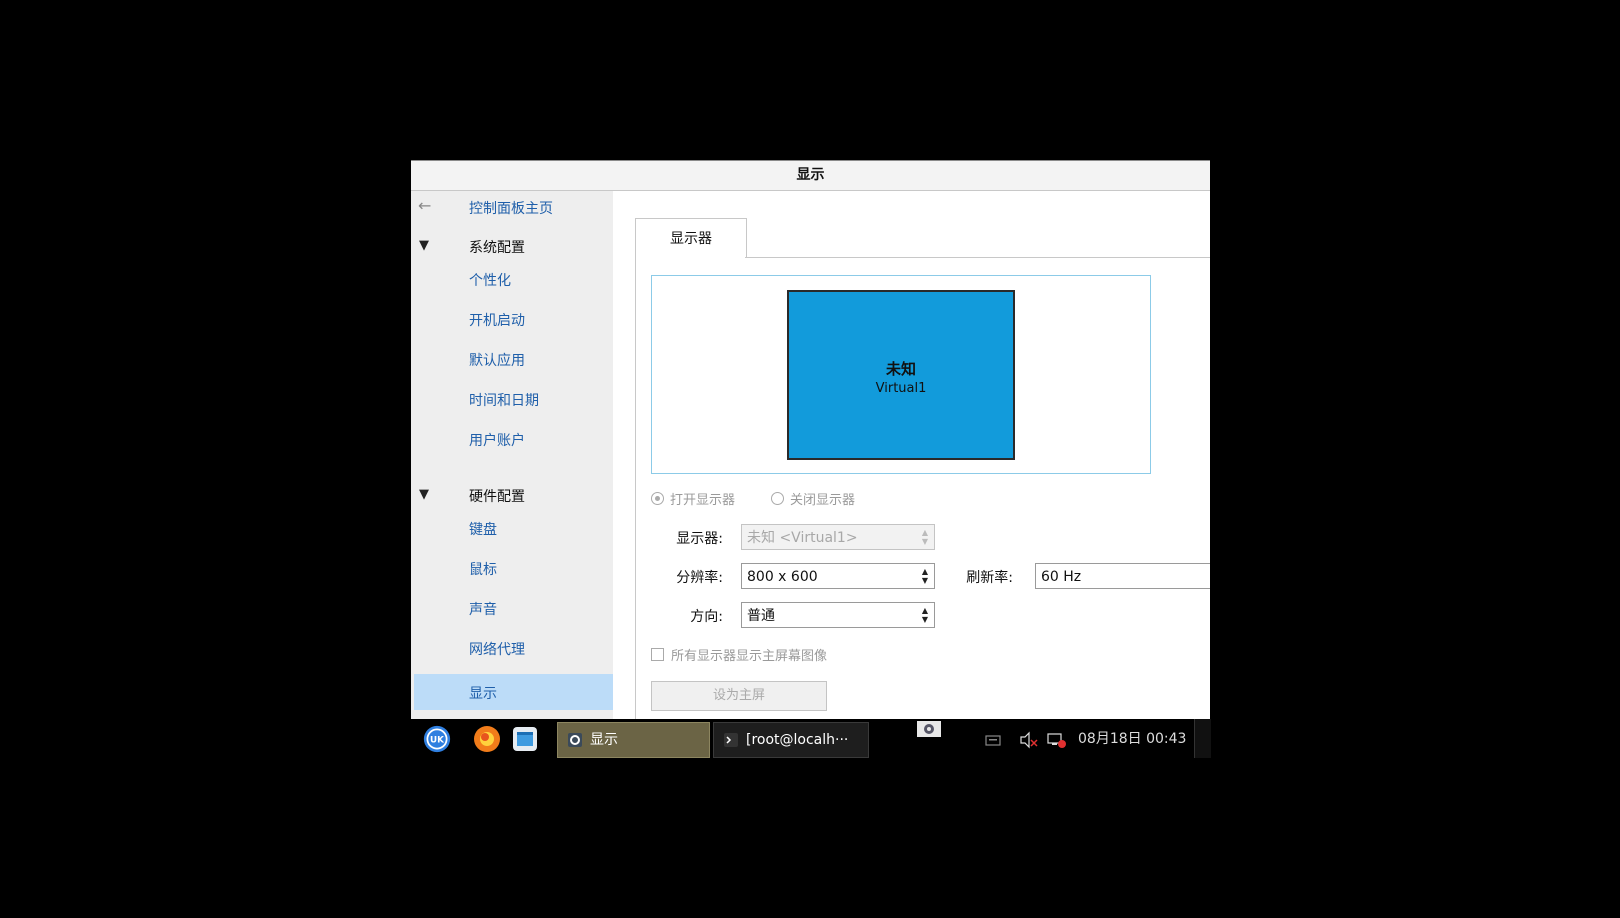  Describe the element at coordinates (929, 729) in the screenshot. I see `settings-tray-icon` at that location.